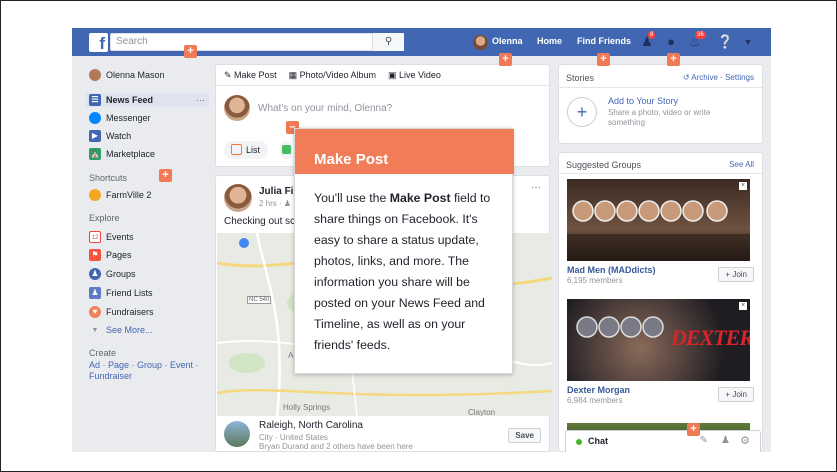 The width and height of the screenshot is (837, 472). What do you see at coordinates (718, 77) in the screenshot?
I see `stories-links: ↺ Archive · Settings` at bounding box center [718, 77].